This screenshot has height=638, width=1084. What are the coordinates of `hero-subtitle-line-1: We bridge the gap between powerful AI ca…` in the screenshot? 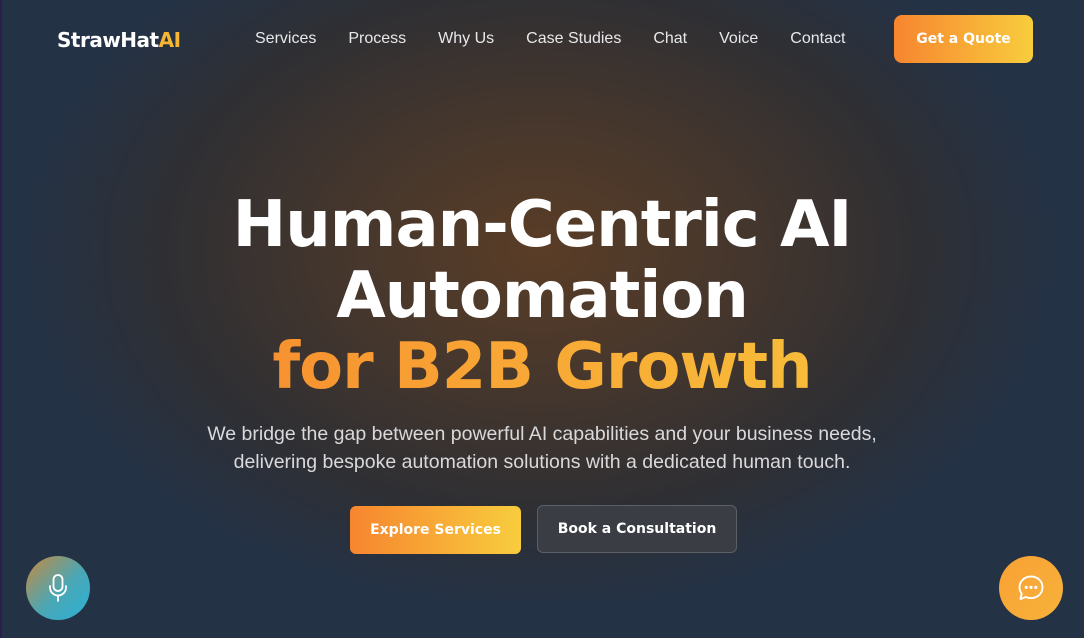 It's located at (542, 434).